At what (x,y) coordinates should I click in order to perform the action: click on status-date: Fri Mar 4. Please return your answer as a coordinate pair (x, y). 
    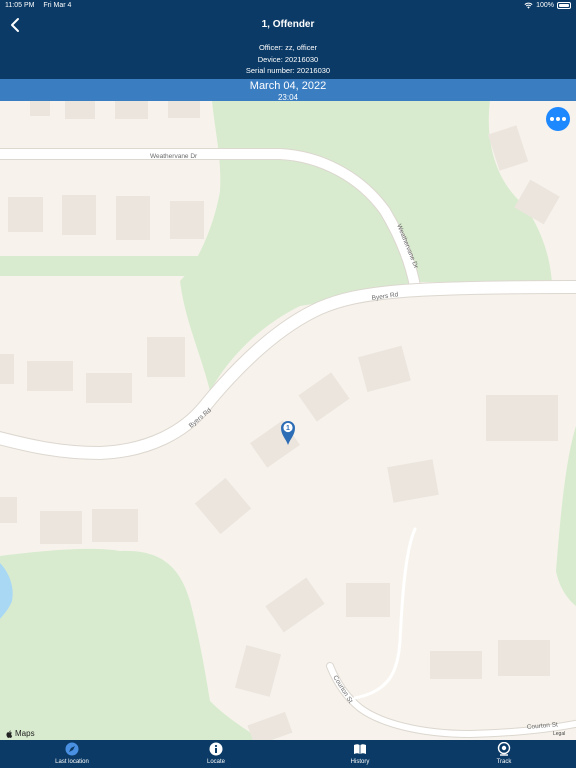
    Looking at the image, I should click on (57, 5).